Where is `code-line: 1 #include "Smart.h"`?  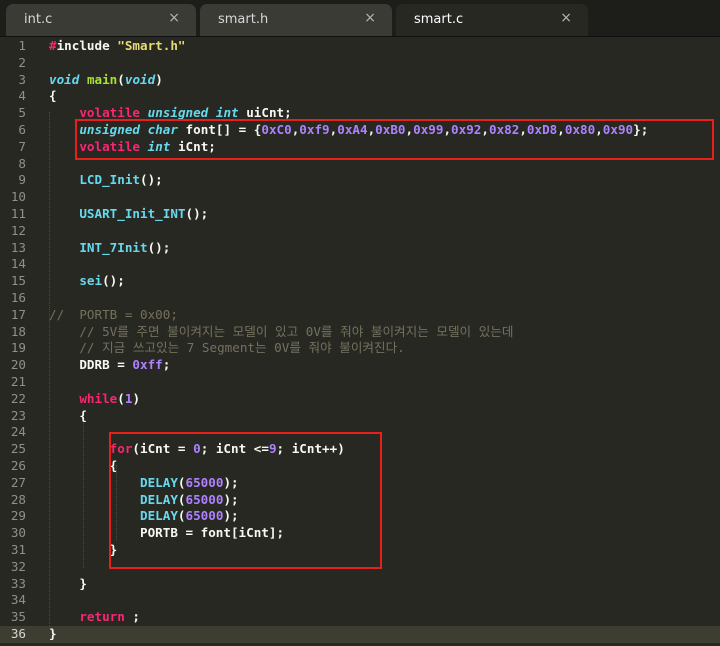 code-line: 1 #include "Smart.h" is located at coordinates (360, 46).